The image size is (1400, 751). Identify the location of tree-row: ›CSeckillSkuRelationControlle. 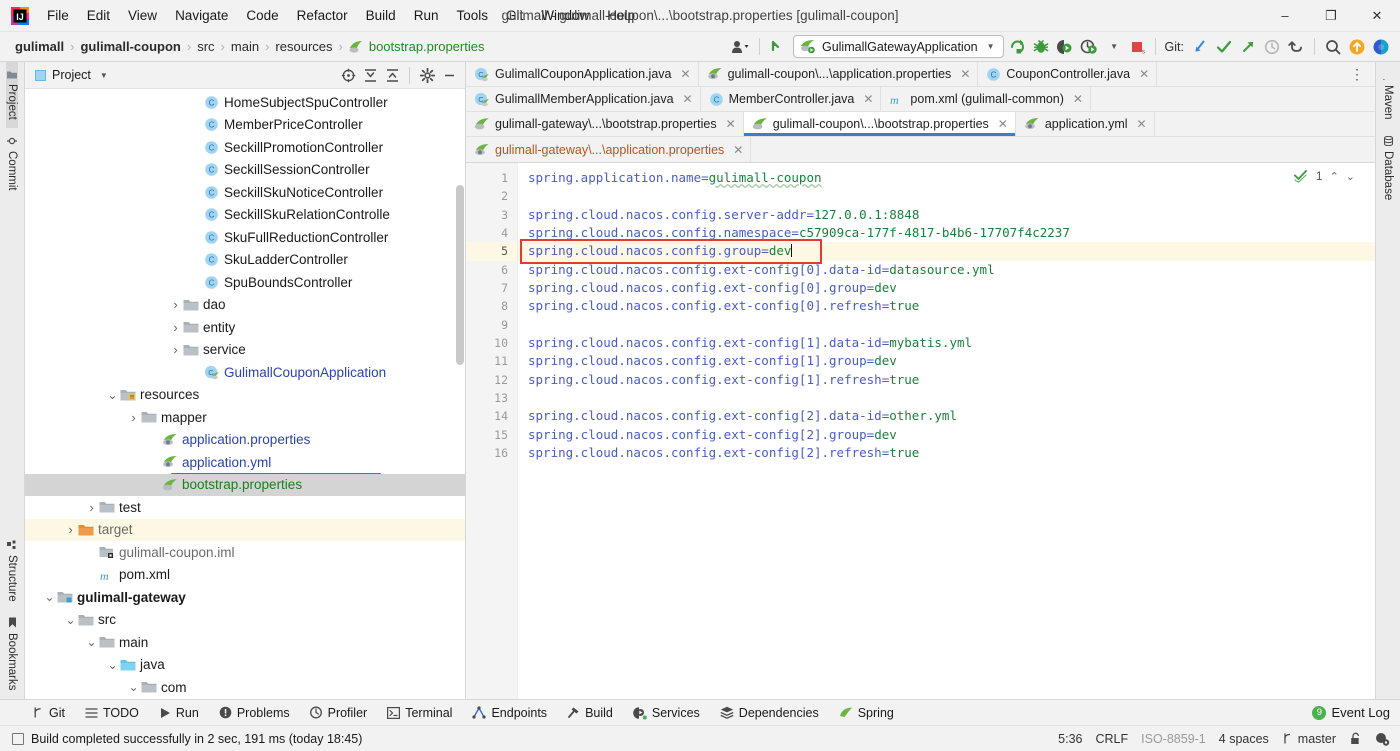
(245, 215).